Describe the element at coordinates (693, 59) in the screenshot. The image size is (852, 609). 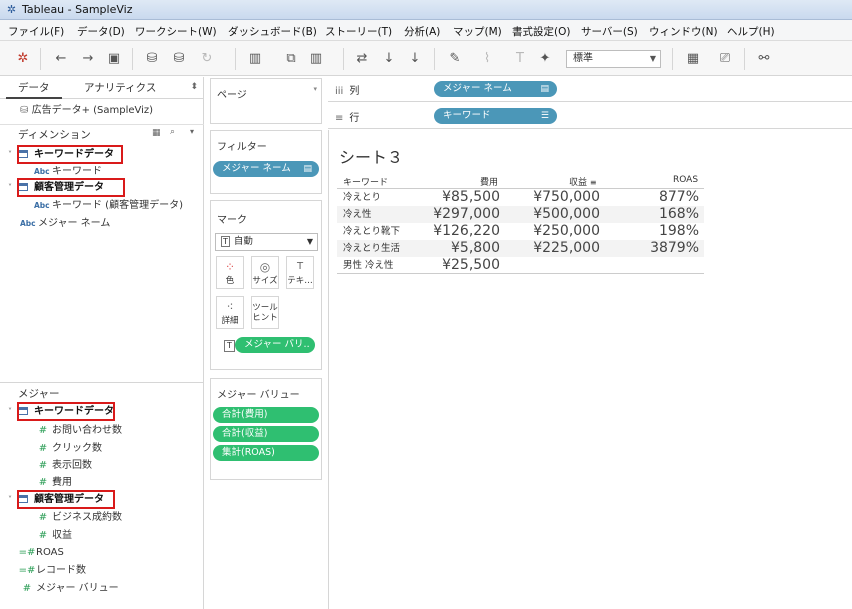
I see `show-cards-icon: ▦` at that location.